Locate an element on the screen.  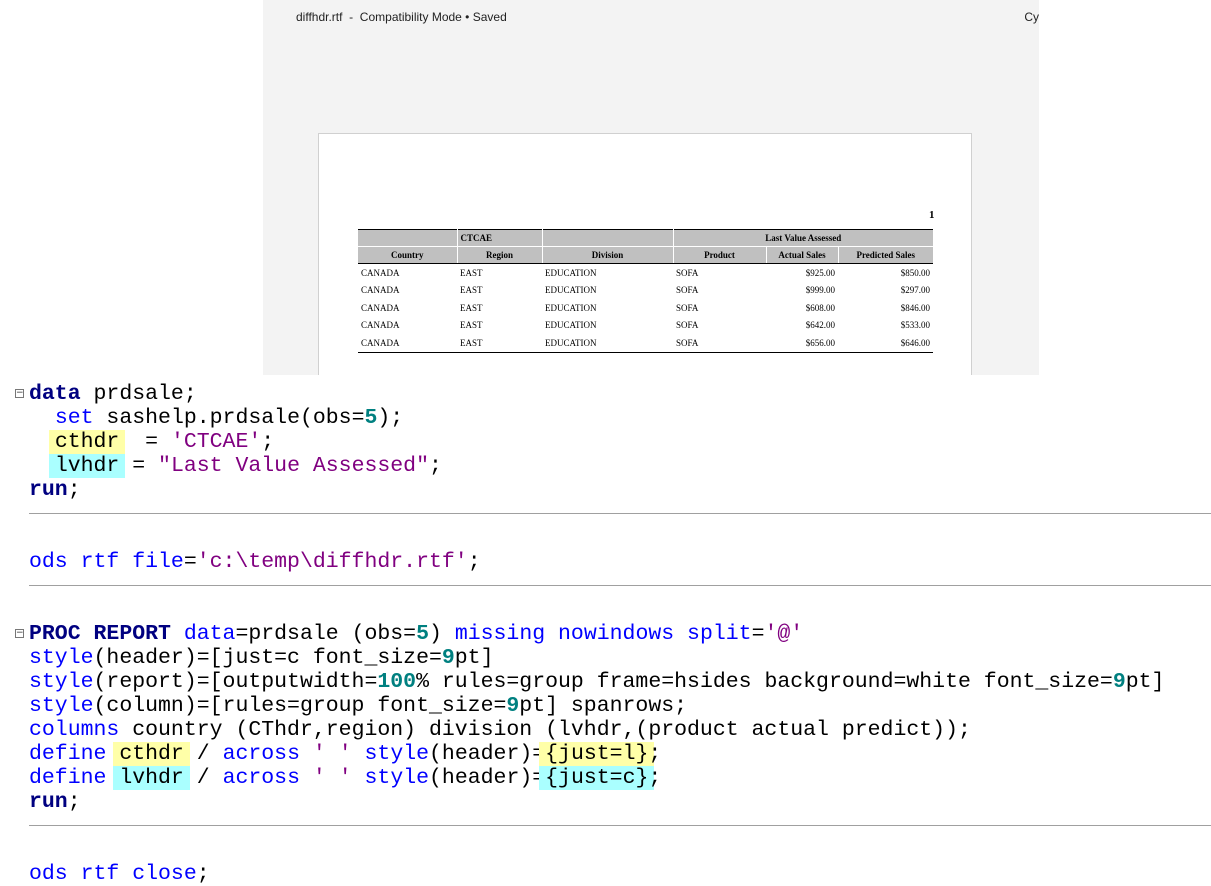
table-row: CANADA EAST EDUCATION SOFA $925.00 $850.00 is located at coordinates (645, 273).